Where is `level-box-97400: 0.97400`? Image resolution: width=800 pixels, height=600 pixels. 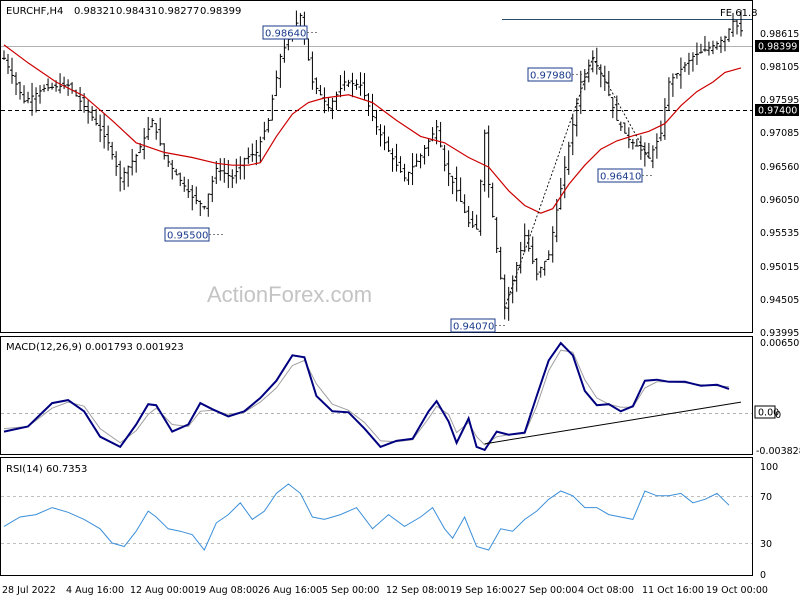 level-box-97400: 0.97400 is located at coordinates (777, 110).